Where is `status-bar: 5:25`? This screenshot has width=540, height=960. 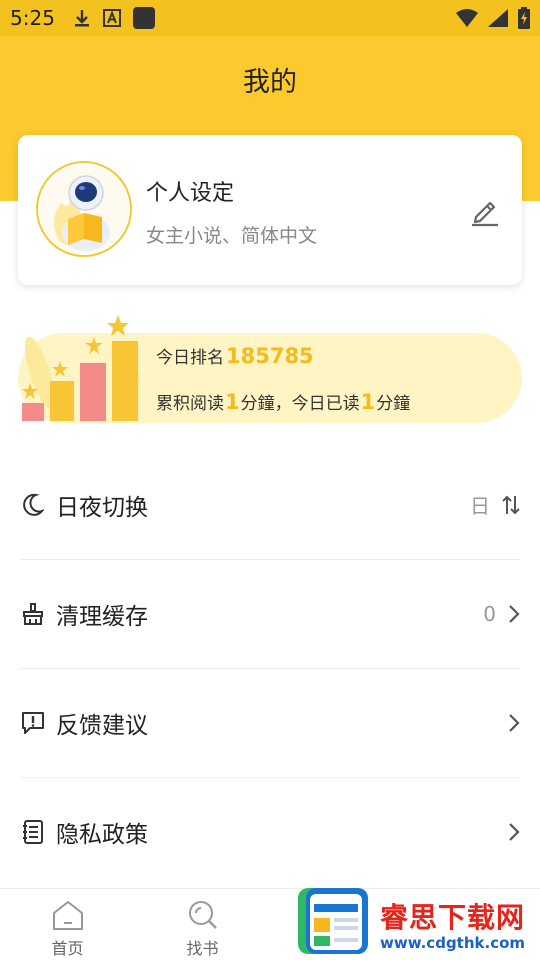 status-bar: 5:25 is located at coordinates (270, 18).